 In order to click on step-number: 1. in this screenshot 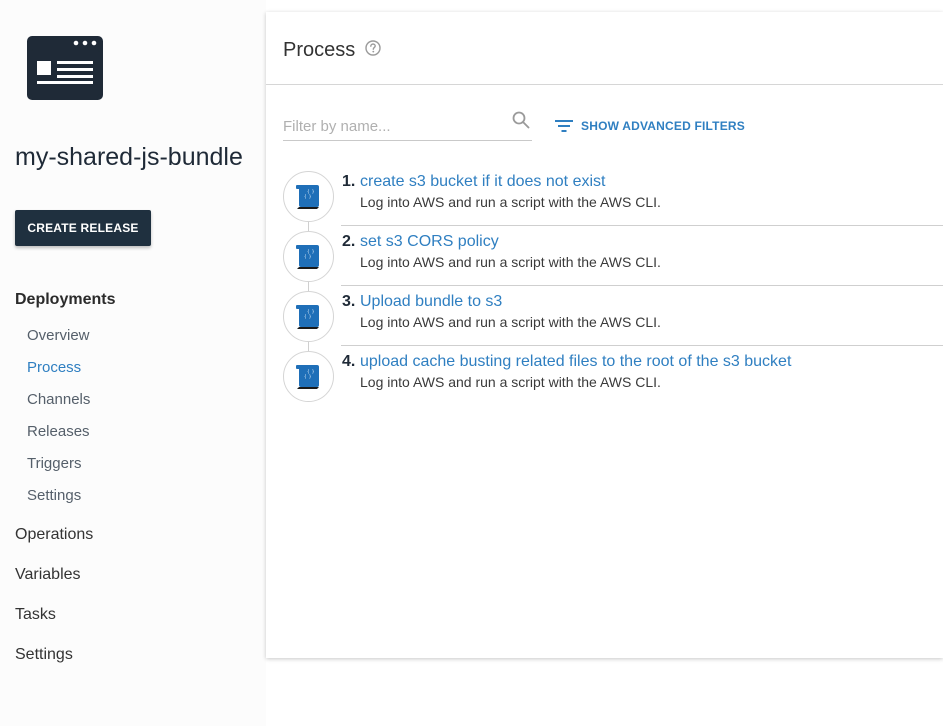, I will do `click(349, 181)`.